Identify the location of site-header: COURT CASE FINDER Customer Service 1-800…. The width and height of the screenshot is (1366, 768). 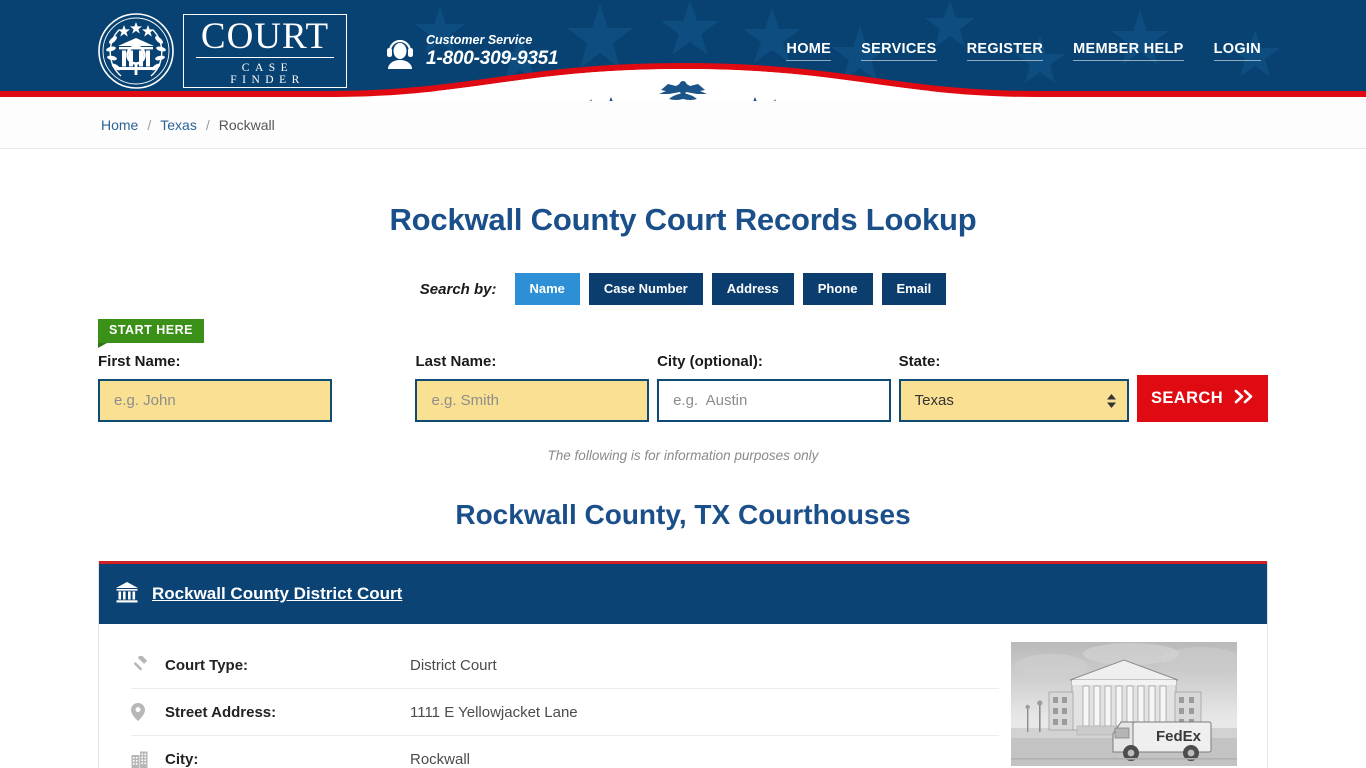
(683, 50).